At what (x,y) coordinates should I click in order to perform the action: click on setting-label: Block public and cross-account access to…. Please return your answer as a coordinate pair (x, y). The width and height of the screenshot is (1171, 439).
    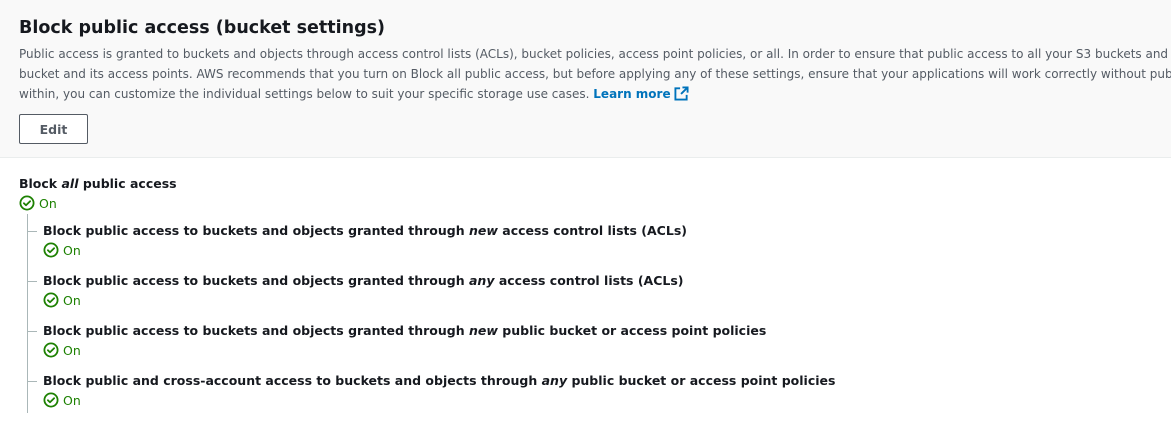
    Looking at the image, I should click on (601, 381).